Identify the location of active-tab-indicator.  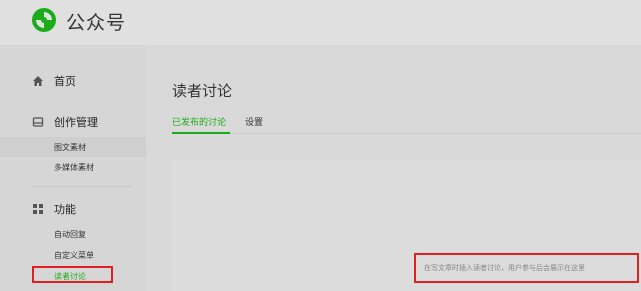
(201, 133).